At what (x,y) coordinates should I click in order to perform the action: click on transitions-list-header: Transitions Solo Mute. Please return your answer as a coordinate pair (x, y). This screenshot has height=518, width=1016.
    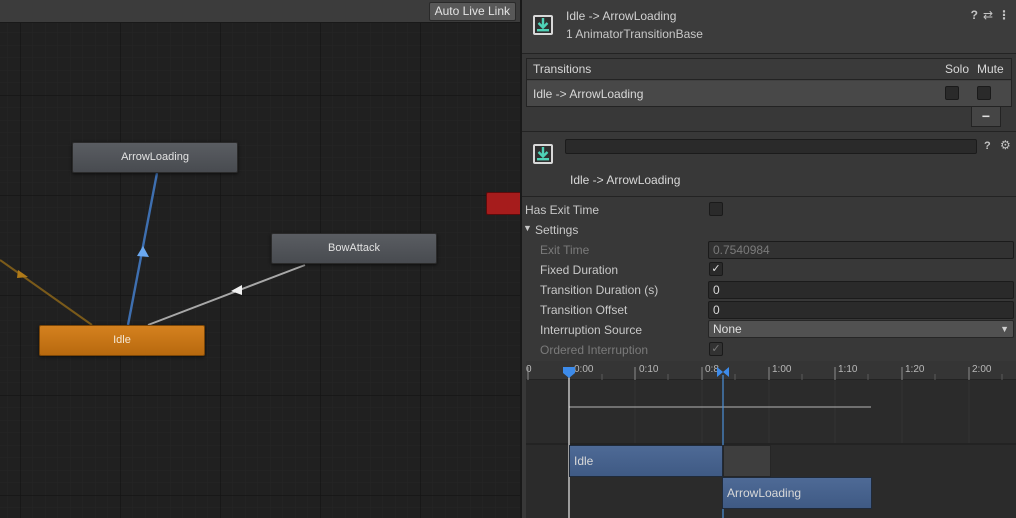
    Looking at the image, I should click on (769, 69).